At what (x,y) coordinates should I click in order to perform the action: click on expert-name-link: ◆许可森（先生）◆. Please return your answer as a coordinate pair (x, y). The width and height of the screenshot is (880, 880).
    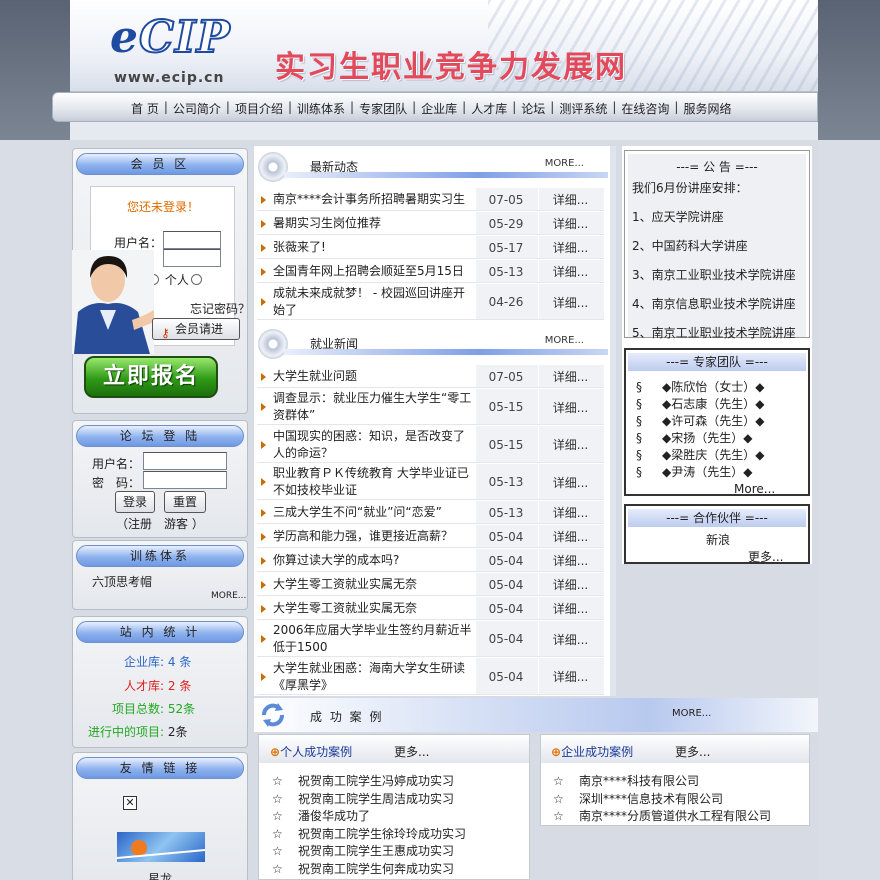
    Looking at the image, I should click on (713, 421).